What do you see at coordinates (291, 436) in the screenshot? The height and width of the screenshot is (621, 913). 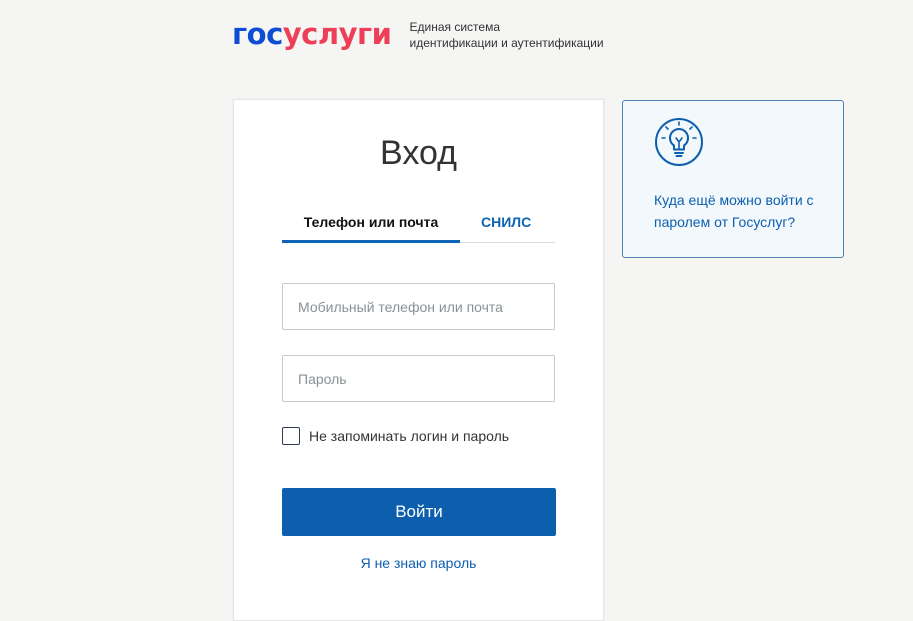 I see `remember-checkbox` at bounding box center [291, 436].